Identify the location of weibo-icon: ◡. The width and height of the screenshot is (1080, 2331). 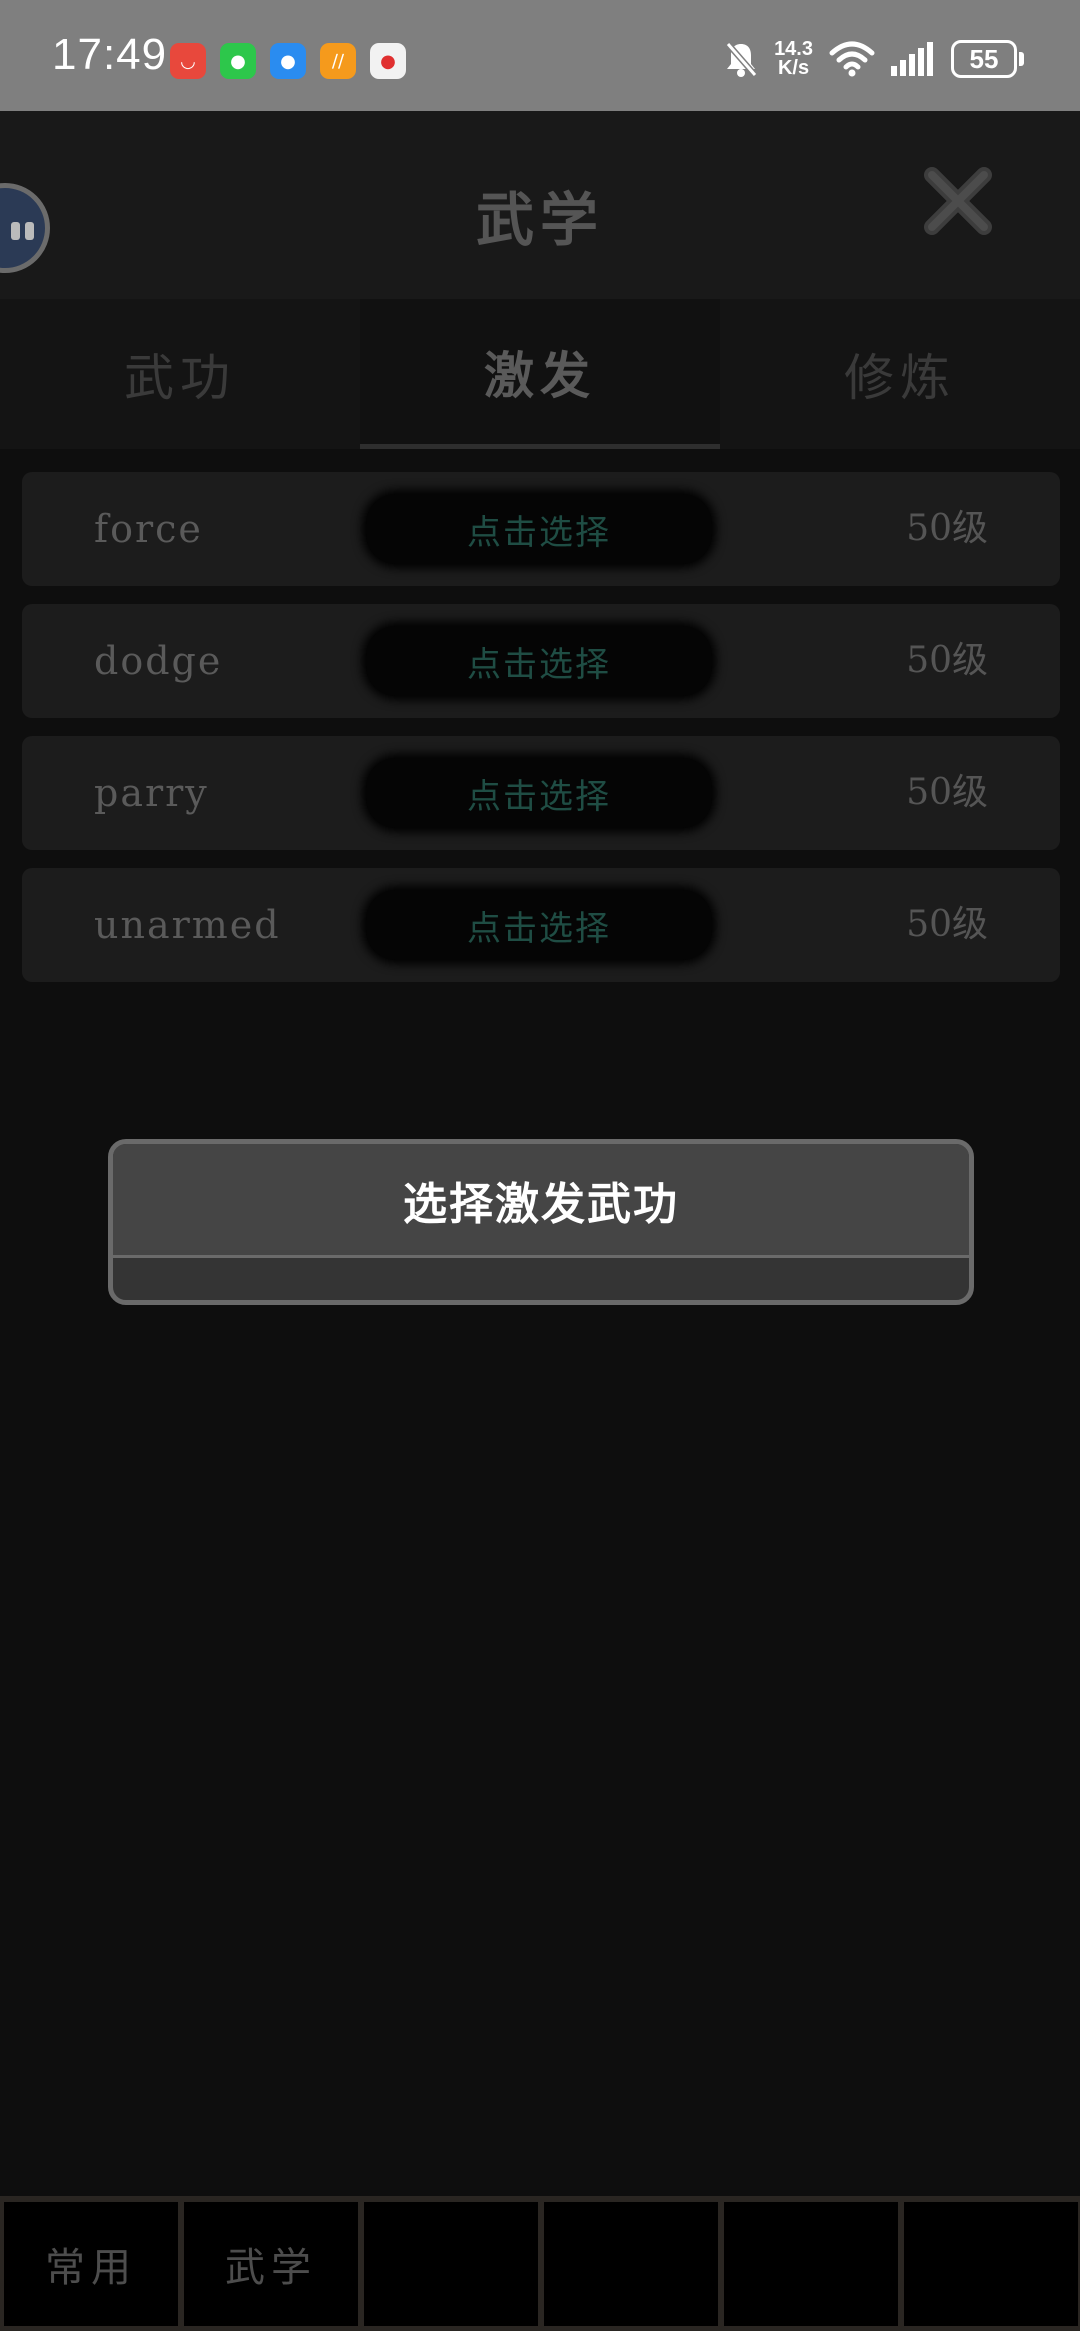
(188, 61).